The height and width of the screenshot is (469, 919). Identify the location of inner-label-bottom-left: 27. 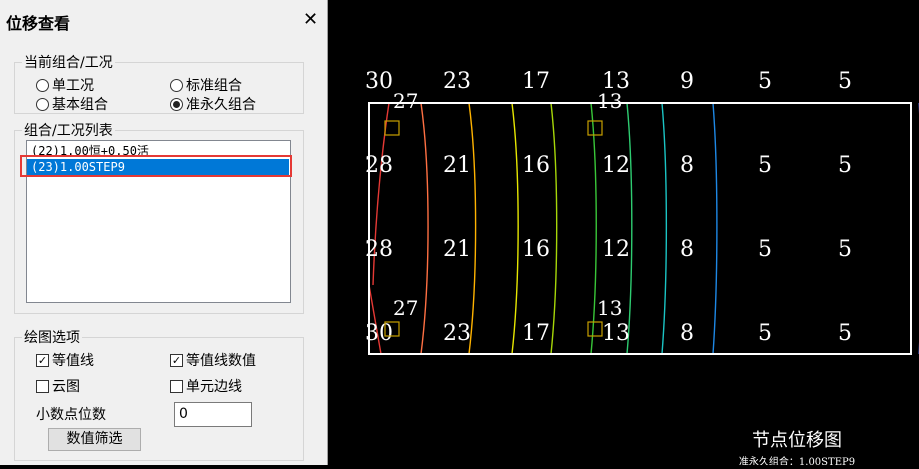
(405, 308).